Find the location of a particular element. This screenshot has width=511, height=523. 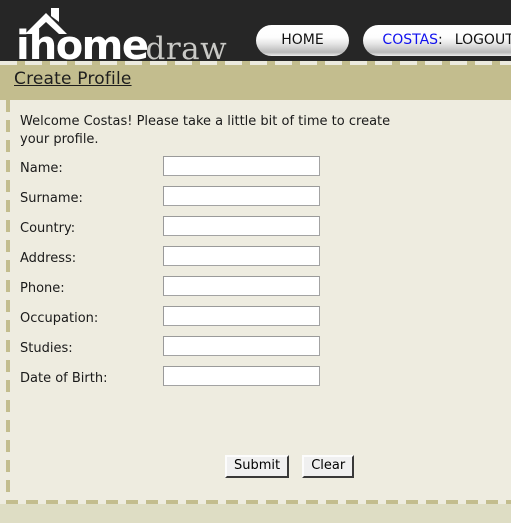

label-studies: Studies: is located at coordinates (46, 348).